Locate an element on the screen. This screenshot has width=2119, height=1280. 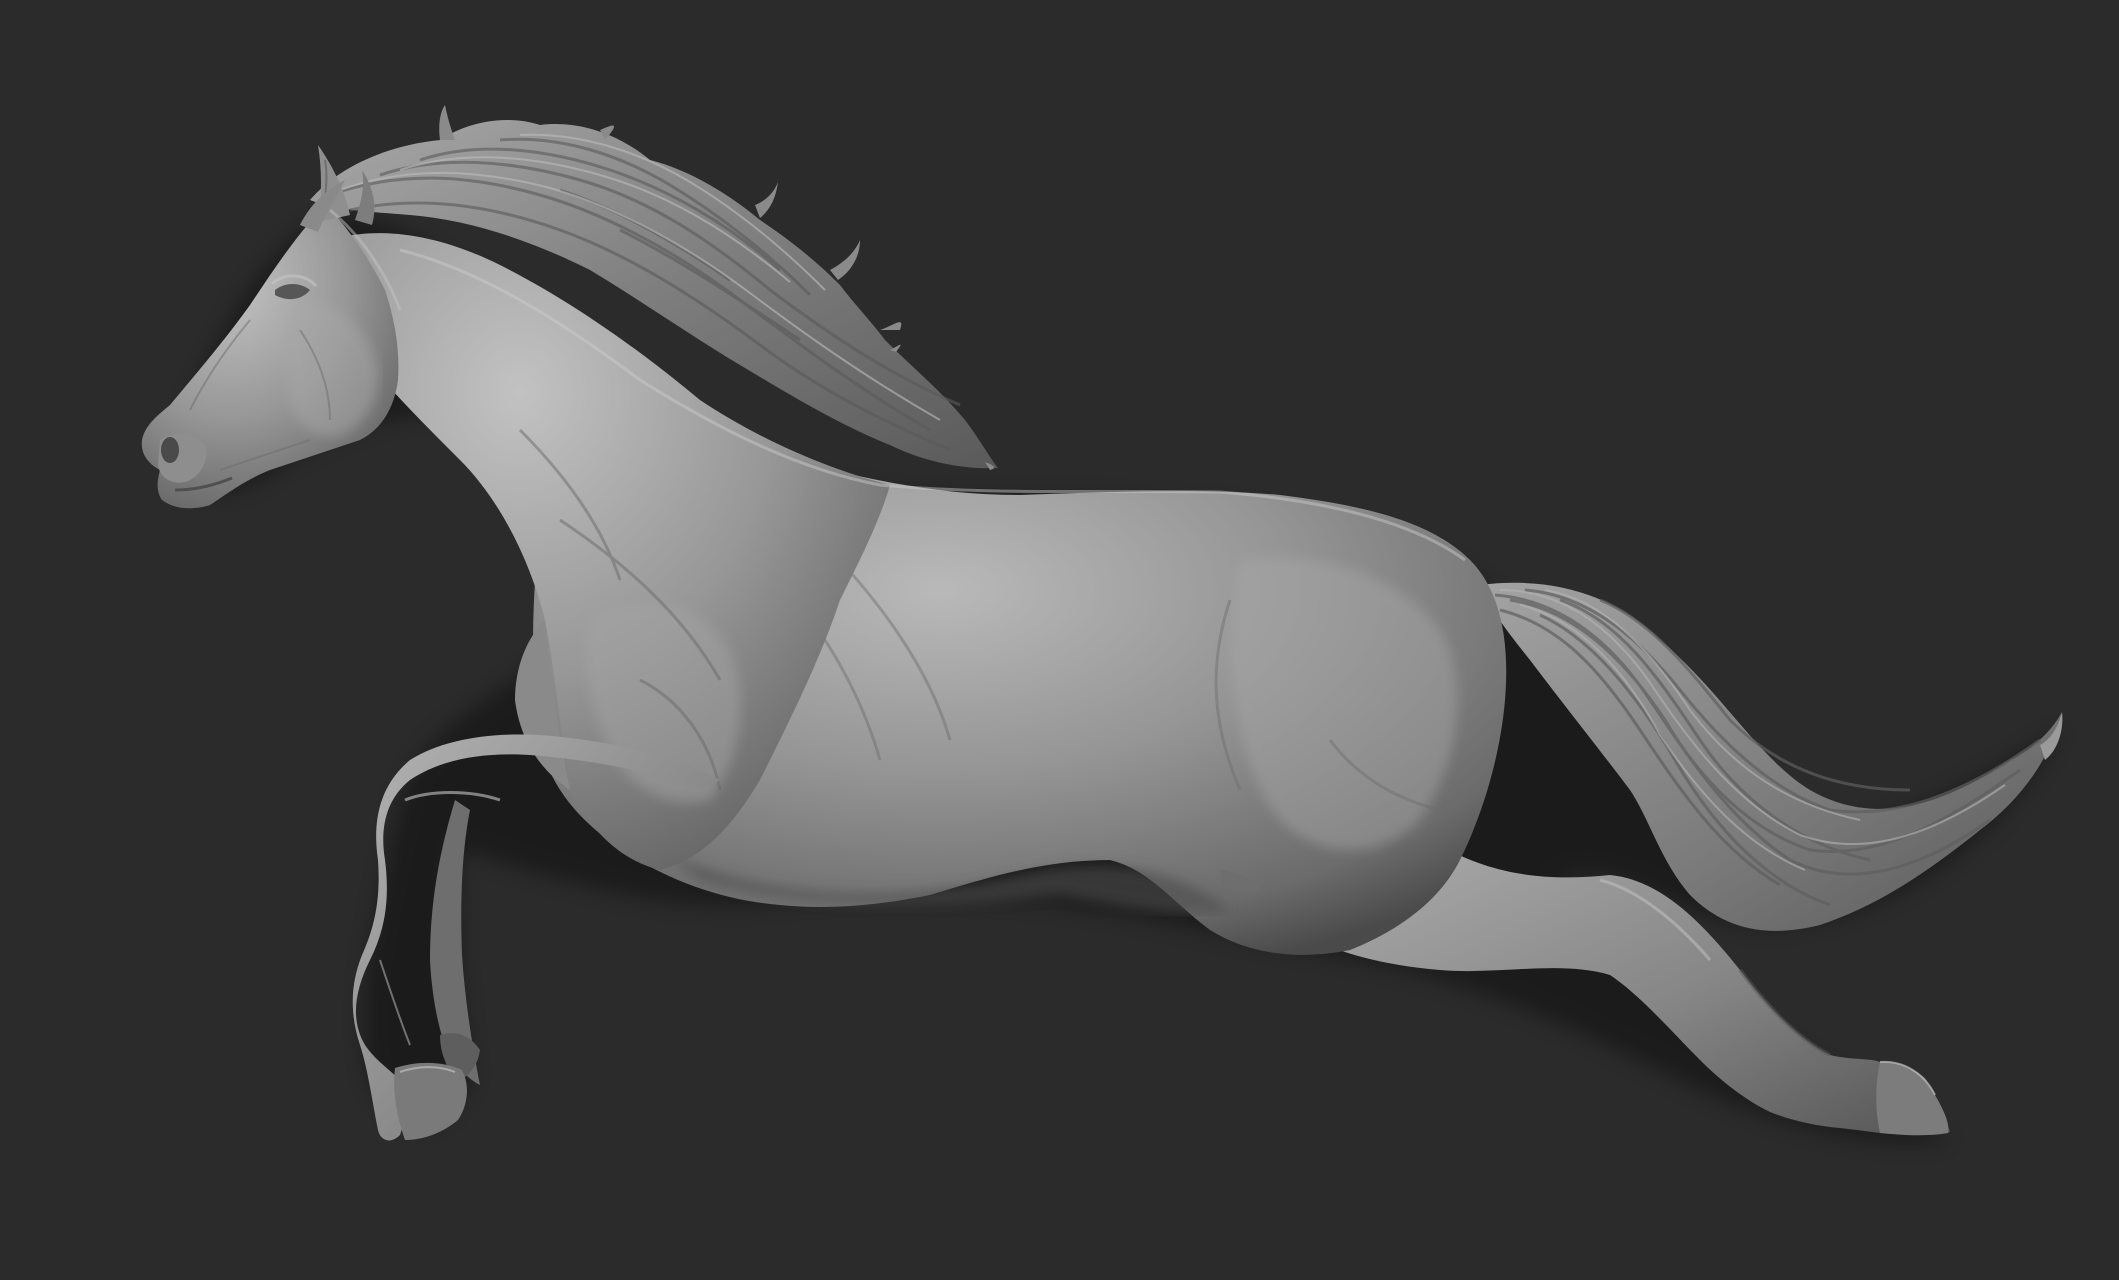
nostril is located at coordinates (170, 450).